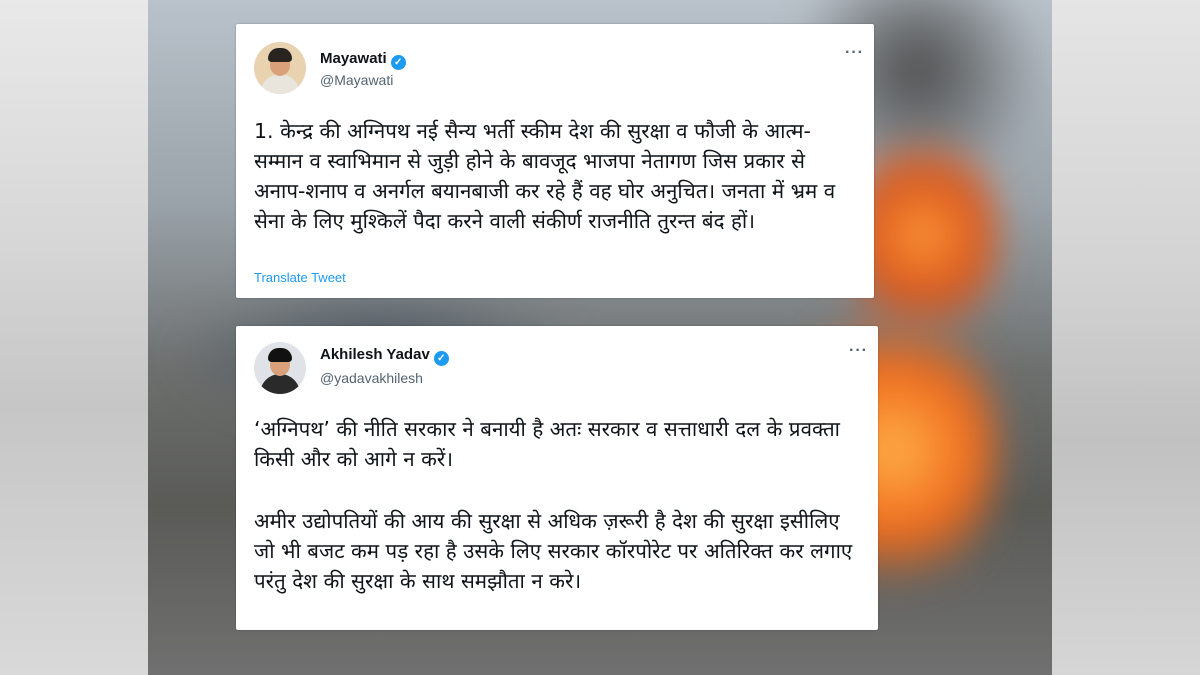 The image size is (1200, 675). Describe the element at coordinates (300, 277) in the screenshot. I see `translate-tweet-link: Translate Tweet` at that location.